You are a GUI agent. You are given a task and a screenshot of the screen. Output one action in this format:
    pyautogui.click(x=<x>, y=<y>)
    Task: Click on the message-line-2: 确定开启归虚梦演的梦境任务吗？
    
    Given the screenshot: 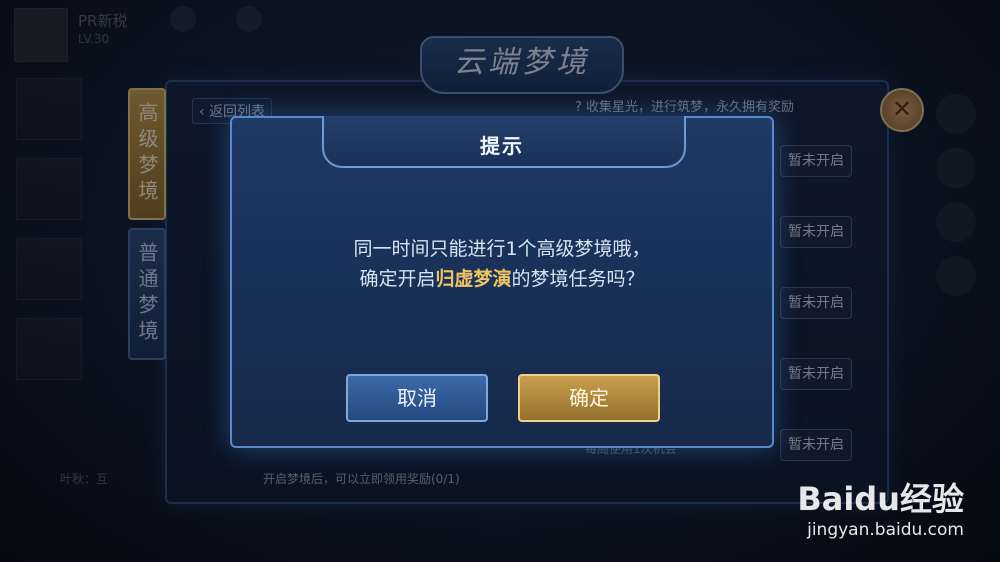 What is the action you would take?
    pyautogui.click(x=502, y=279)
    